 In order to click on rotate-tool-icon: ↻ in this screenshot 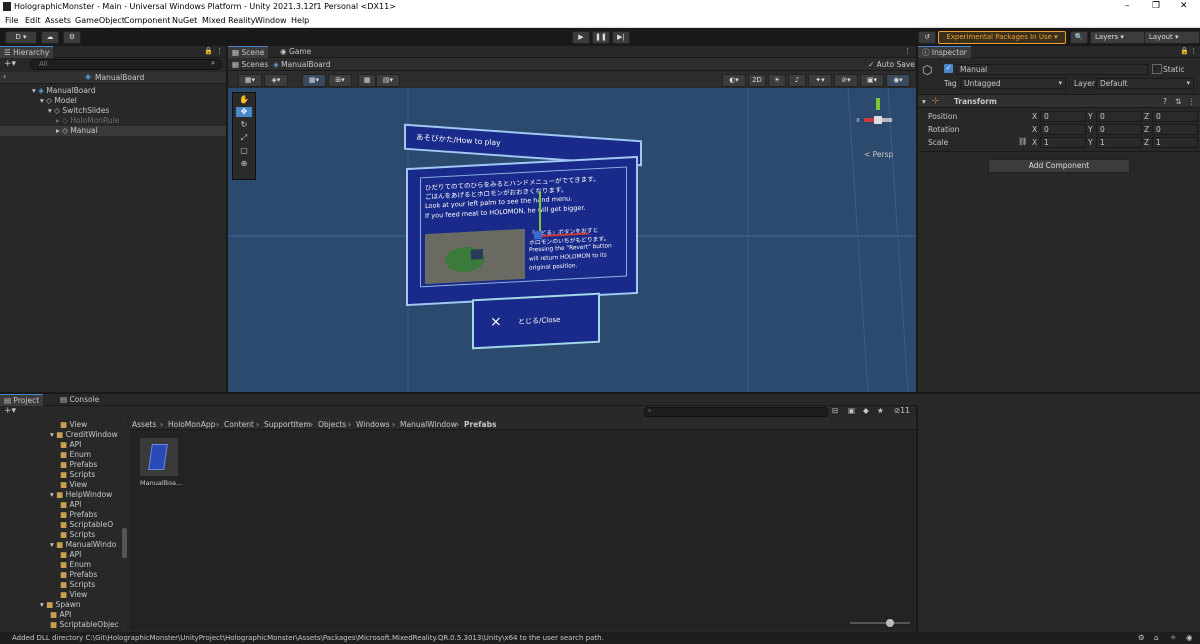, I will do `click(244, 125)`.